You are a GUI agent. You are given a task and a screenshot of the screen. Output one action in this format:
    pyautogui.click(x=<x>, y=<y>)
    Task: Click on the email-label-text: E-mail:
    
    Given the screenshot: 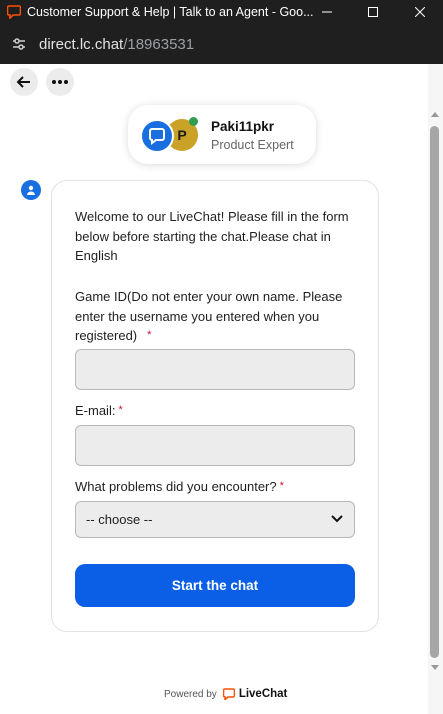 What is the action you would take?
    pyautogui.click(x=95, y=410)
    